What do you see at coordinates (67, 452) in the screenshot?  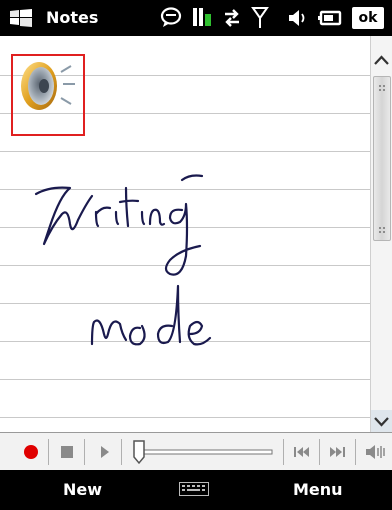 I see `stop-button` at bounding box center [67, 452].